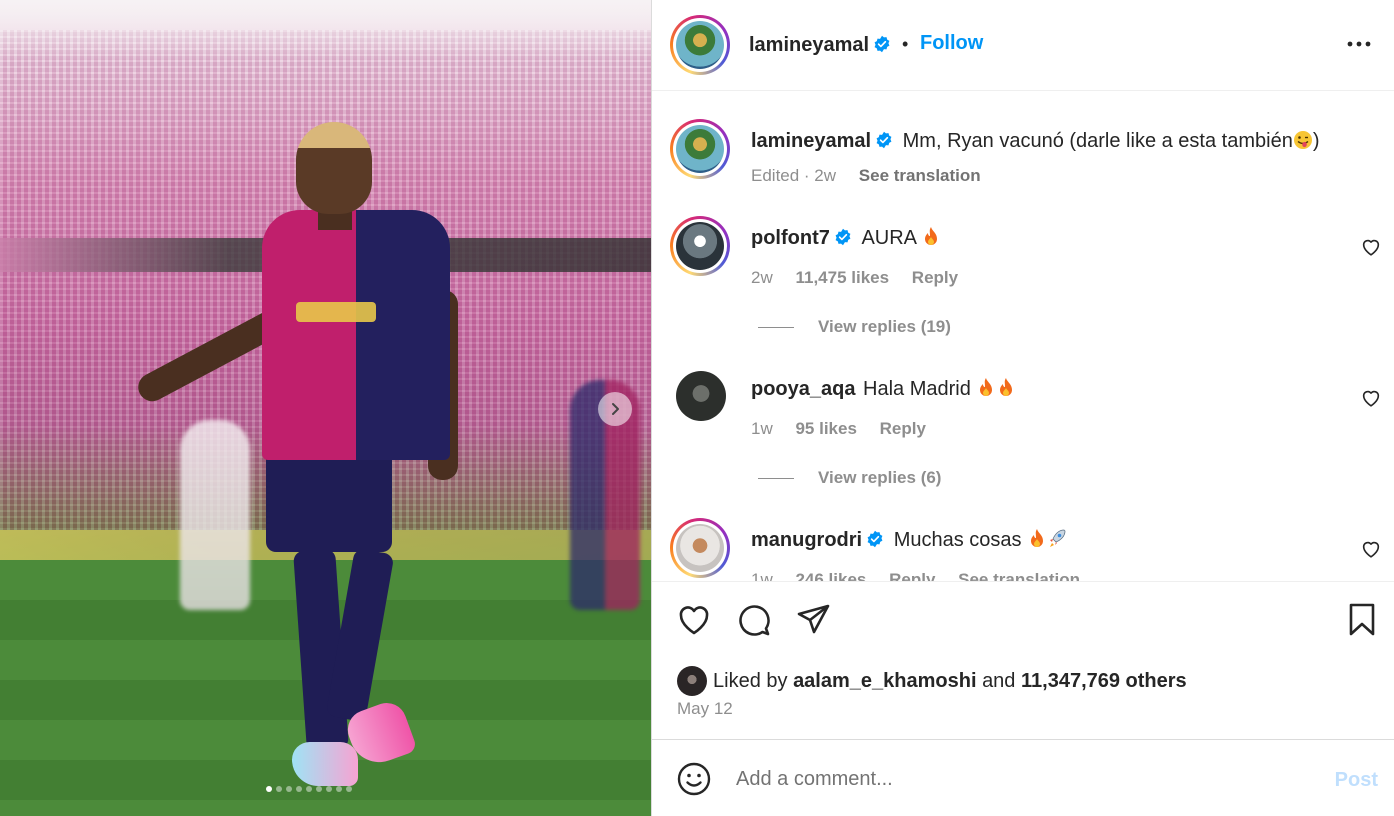 The height and width of the screenshot is (816, 1394). I want to click on comment-text: polfont7 AURA, so click(846, 238).